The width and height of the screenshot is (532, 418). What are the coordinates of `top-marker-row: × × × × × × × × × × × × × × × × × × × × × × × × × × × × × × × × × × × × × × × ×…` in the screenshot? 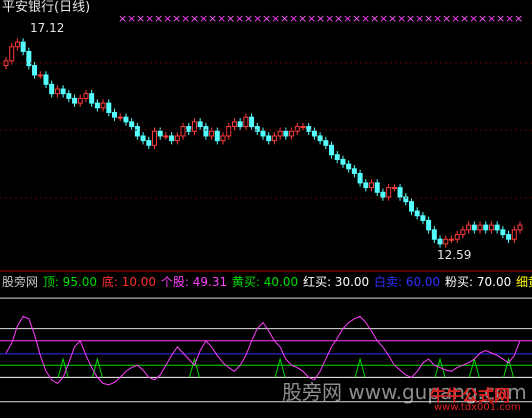 It's located at (320, 18).